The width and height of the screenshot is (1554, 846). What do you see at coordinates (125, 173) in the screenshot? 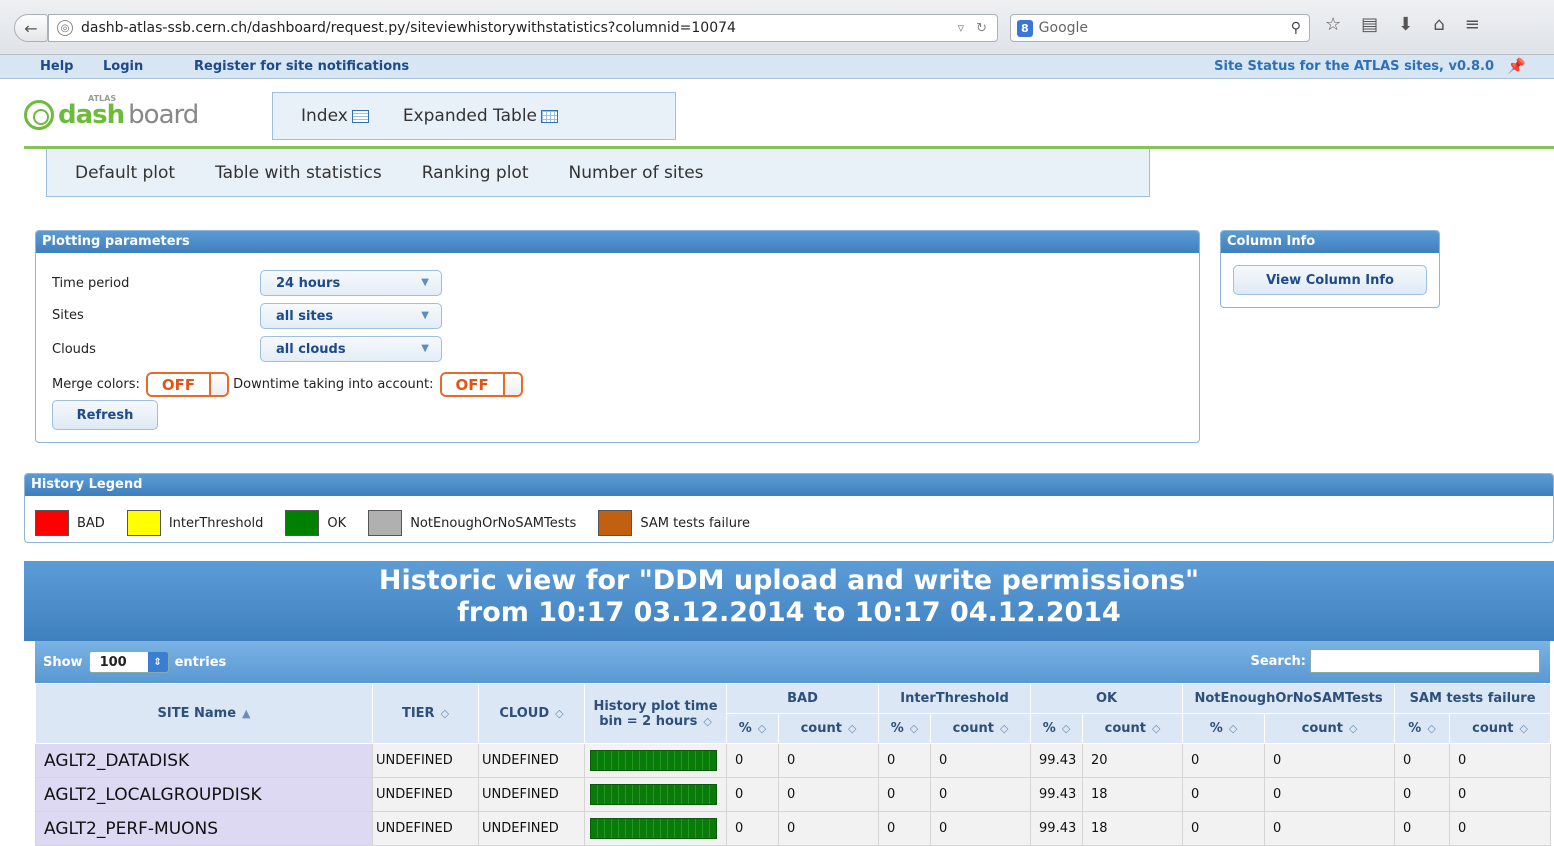
I see `tab-default-plot: Default plot` at bounding box center [125, 173].